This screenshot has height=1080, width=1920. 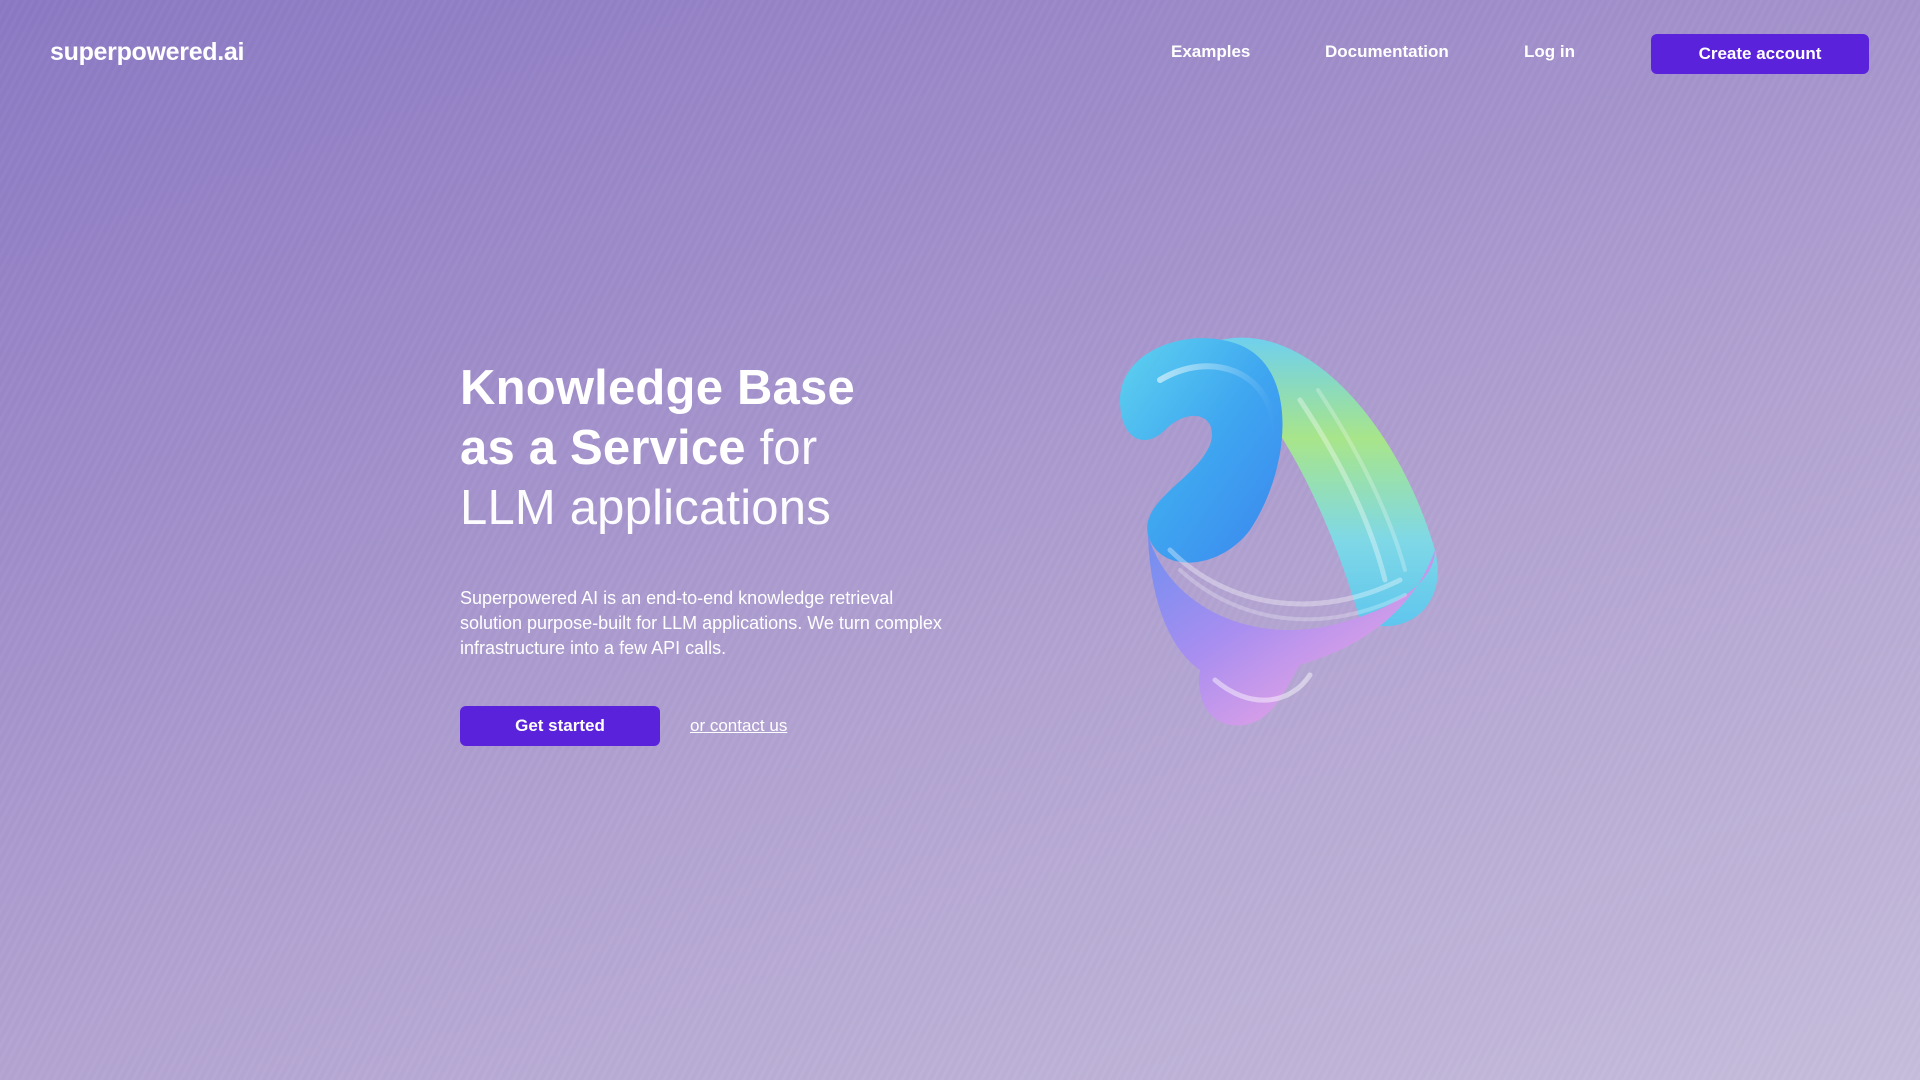 I want to click on create-account-button: Create account, so click(x=1760, y=54).